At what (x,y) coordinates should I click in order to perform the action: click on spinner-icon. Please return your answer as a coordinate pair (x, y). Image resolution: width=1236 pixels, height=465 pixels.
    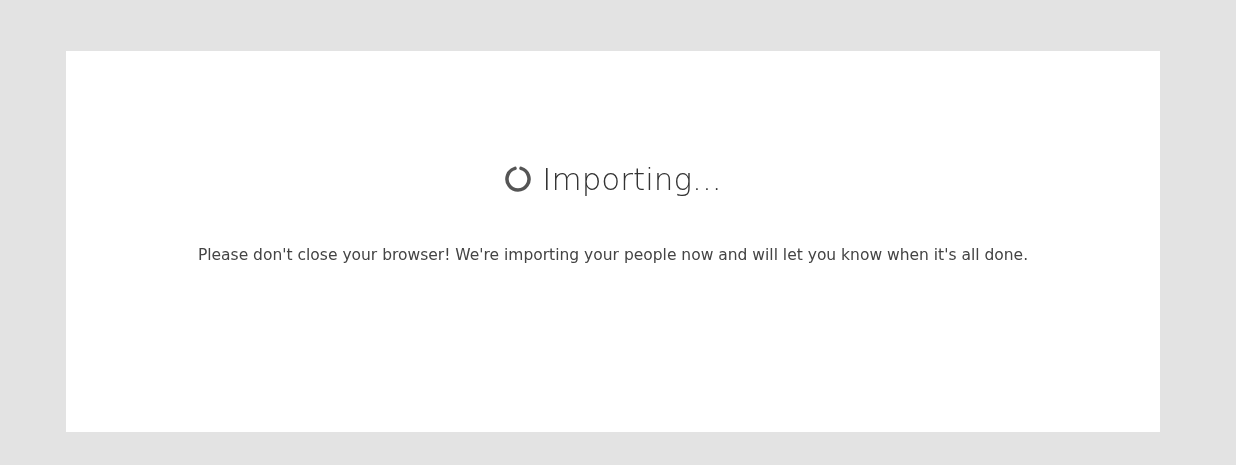
    Looking at the image, I should click on (518, 179).